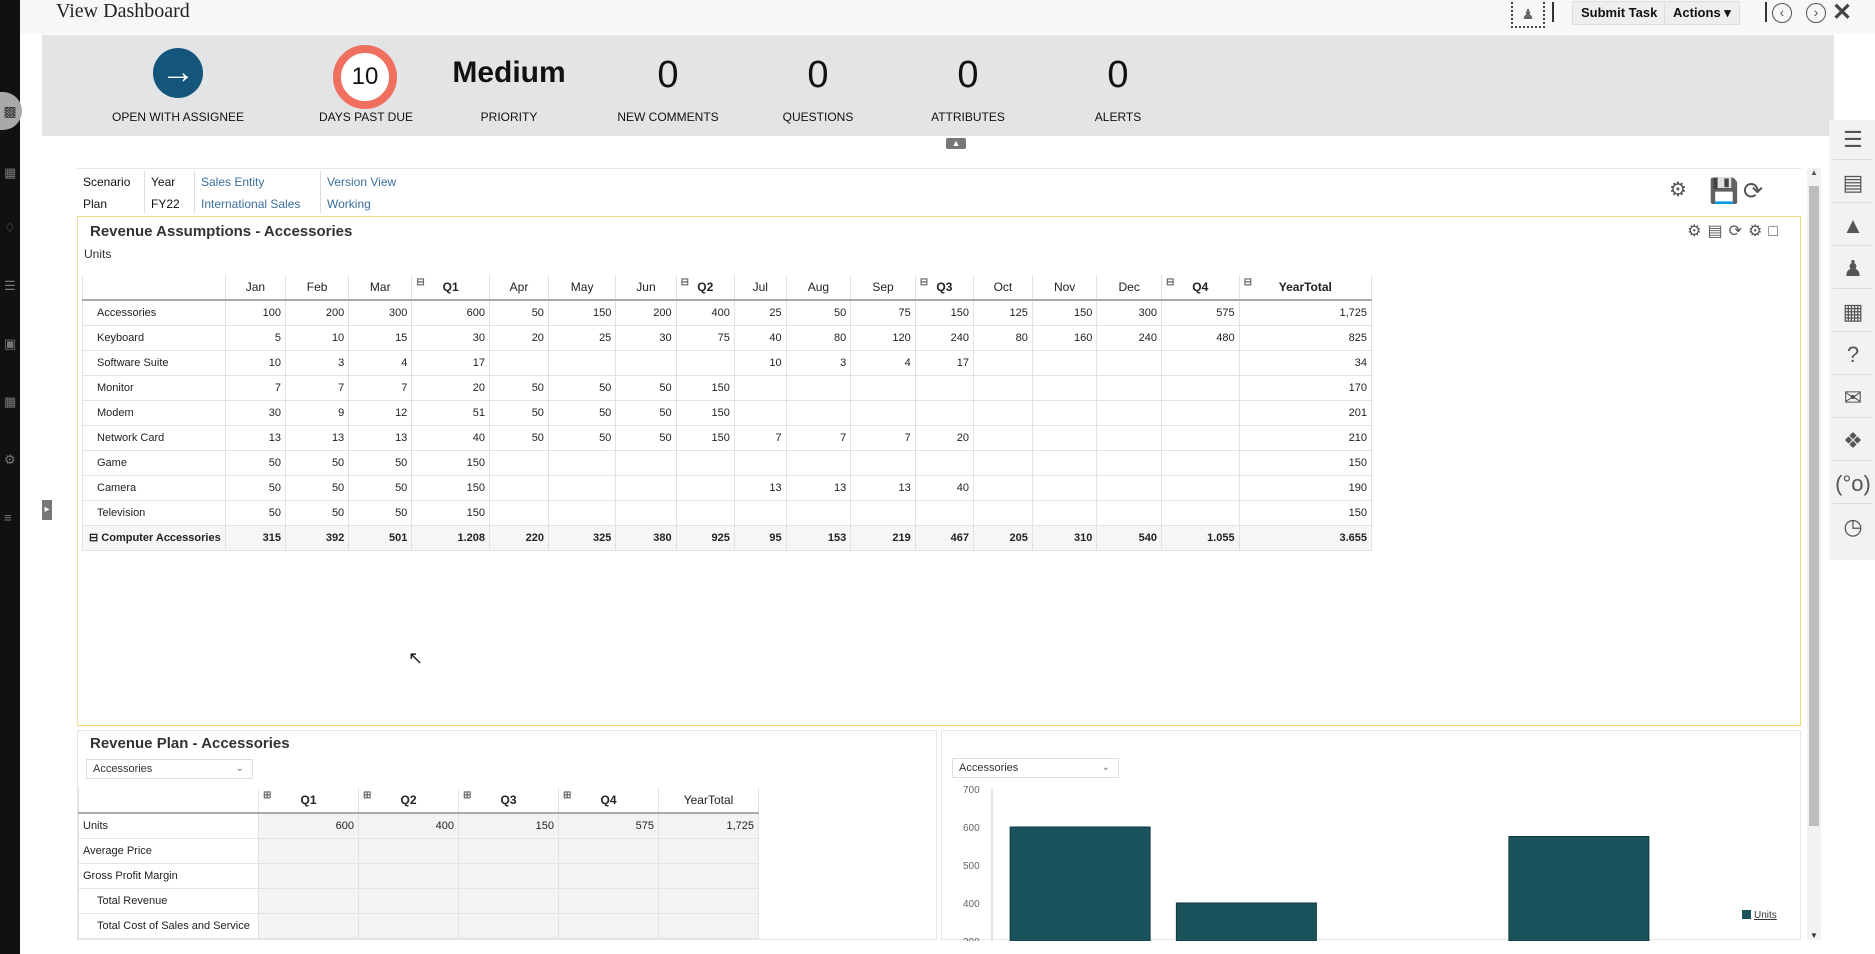 The height and width of the screenshot is (954, 1875). I want to click on column-header: Jan, so click(255, 288).